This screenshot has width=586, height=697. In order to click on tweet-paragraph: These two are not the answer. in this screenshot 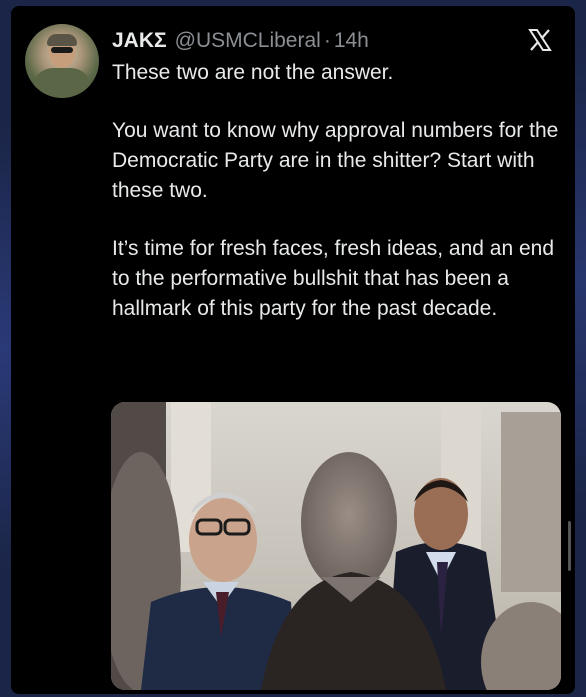, I will do `click(253, 72)`.